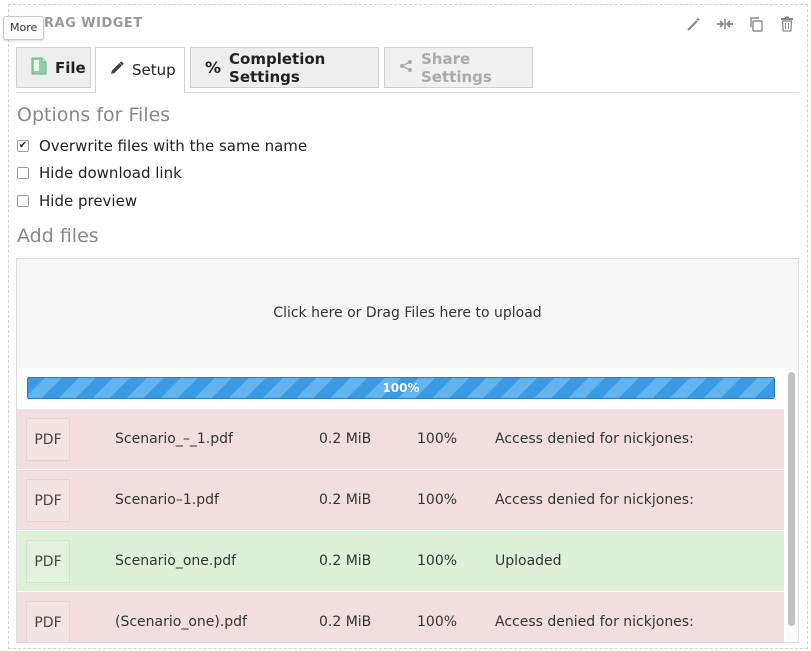  I want to click on share-icon, so click(406, 68).